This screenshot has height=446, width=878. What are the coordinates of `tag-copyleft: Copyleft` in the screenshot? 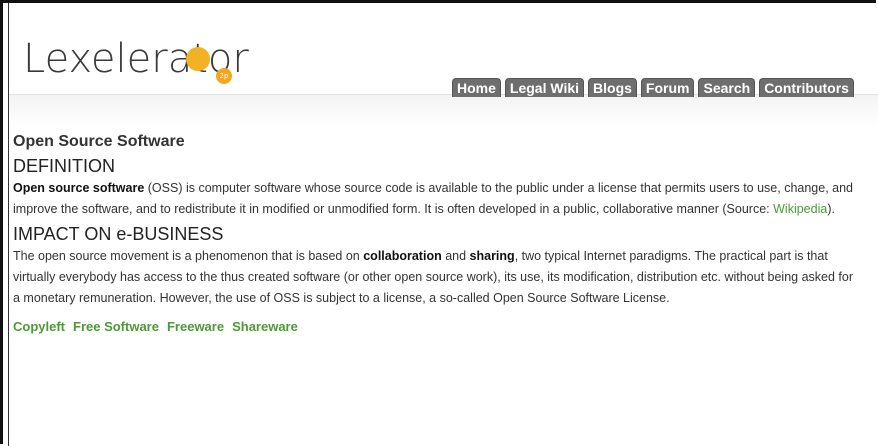 It's located at (39, 326).